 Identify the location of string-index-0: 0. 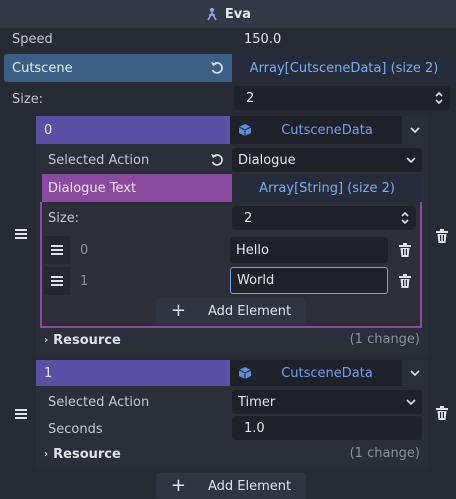
(84, 250).